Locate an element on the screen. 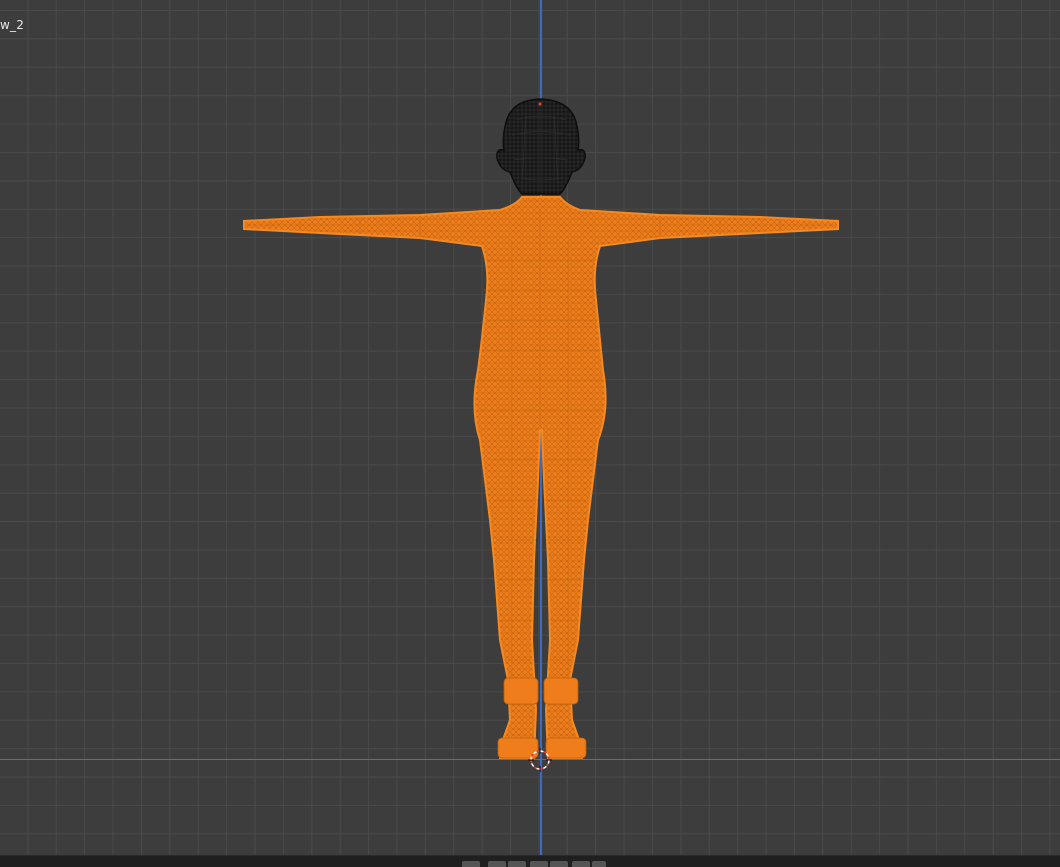 The image size is (1060, 867). jump-back-button is located at coordinates (497, 864).